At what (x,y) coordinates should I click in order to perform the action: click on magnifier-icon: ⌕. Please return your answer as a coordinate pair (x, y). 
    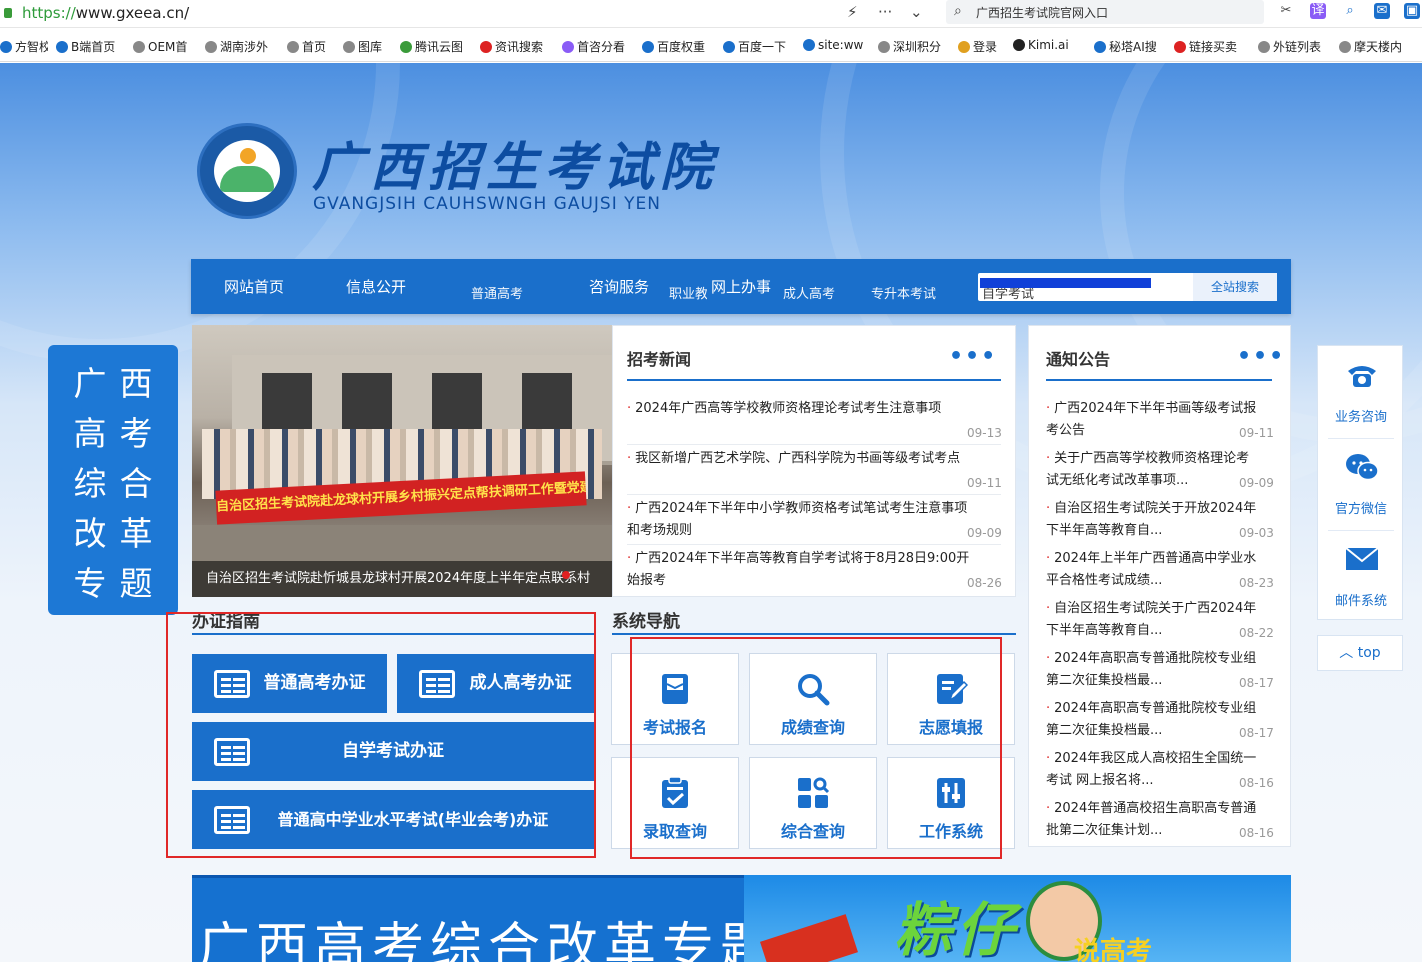
    Looking at the image, I should click on (1350, 11).